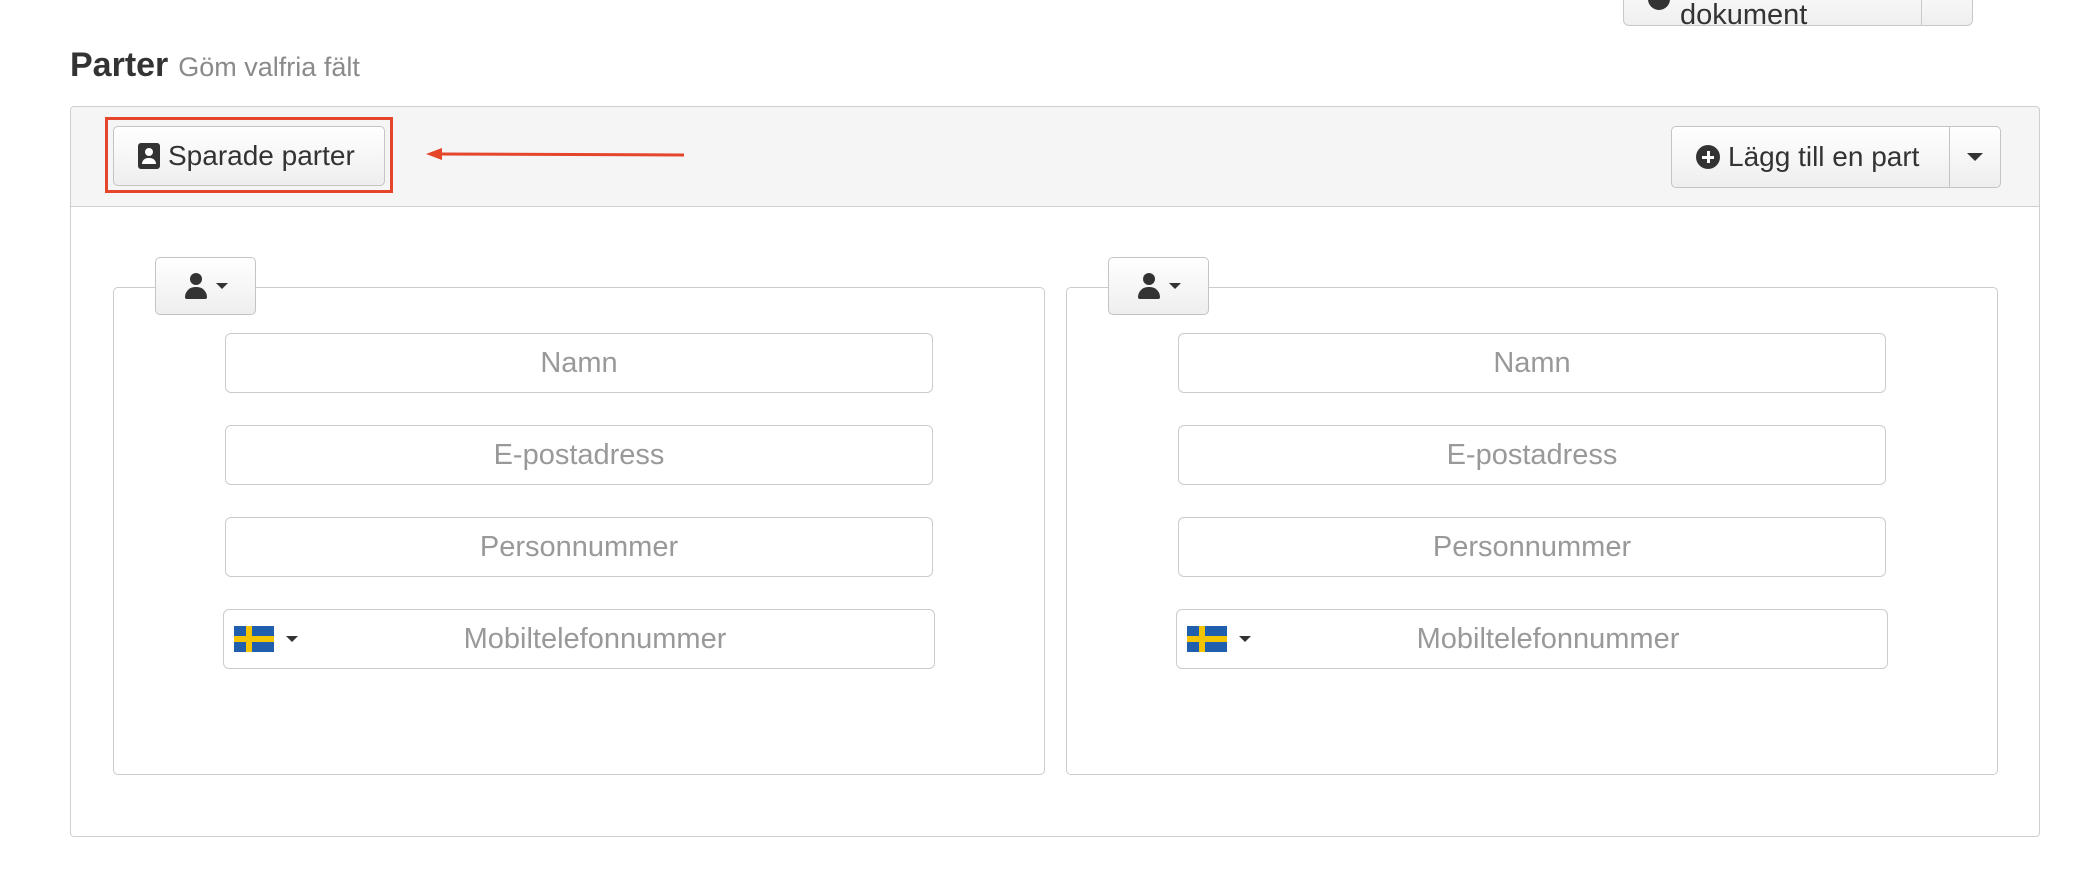  What do you see at coordinates (261, 155) in the screenshot?
I see `saved-parties-label: Sparade parter` at bounding box center [261, 155].